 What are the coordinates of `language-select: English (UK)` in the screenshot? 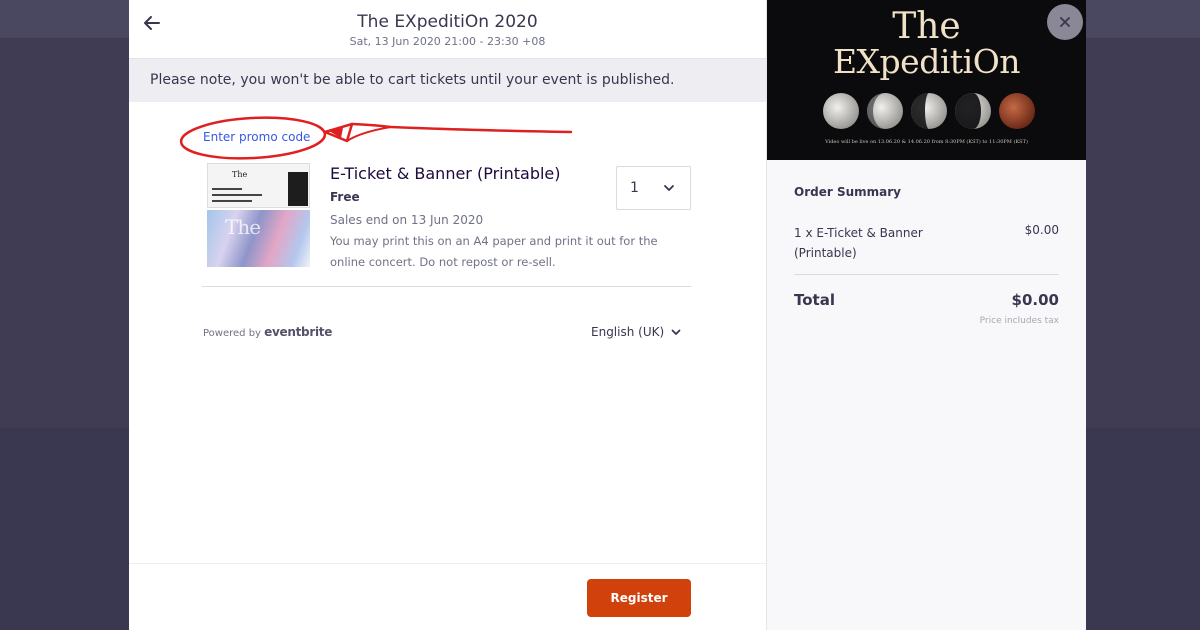 It's located at (636, 332).